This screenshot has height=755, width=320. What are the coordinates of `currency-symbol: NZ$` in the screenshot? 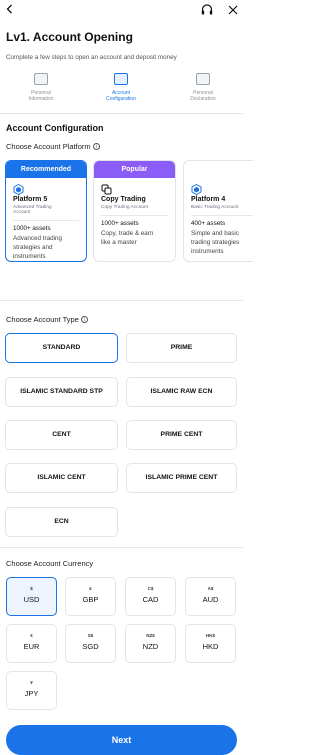 It's located at (150, 635).